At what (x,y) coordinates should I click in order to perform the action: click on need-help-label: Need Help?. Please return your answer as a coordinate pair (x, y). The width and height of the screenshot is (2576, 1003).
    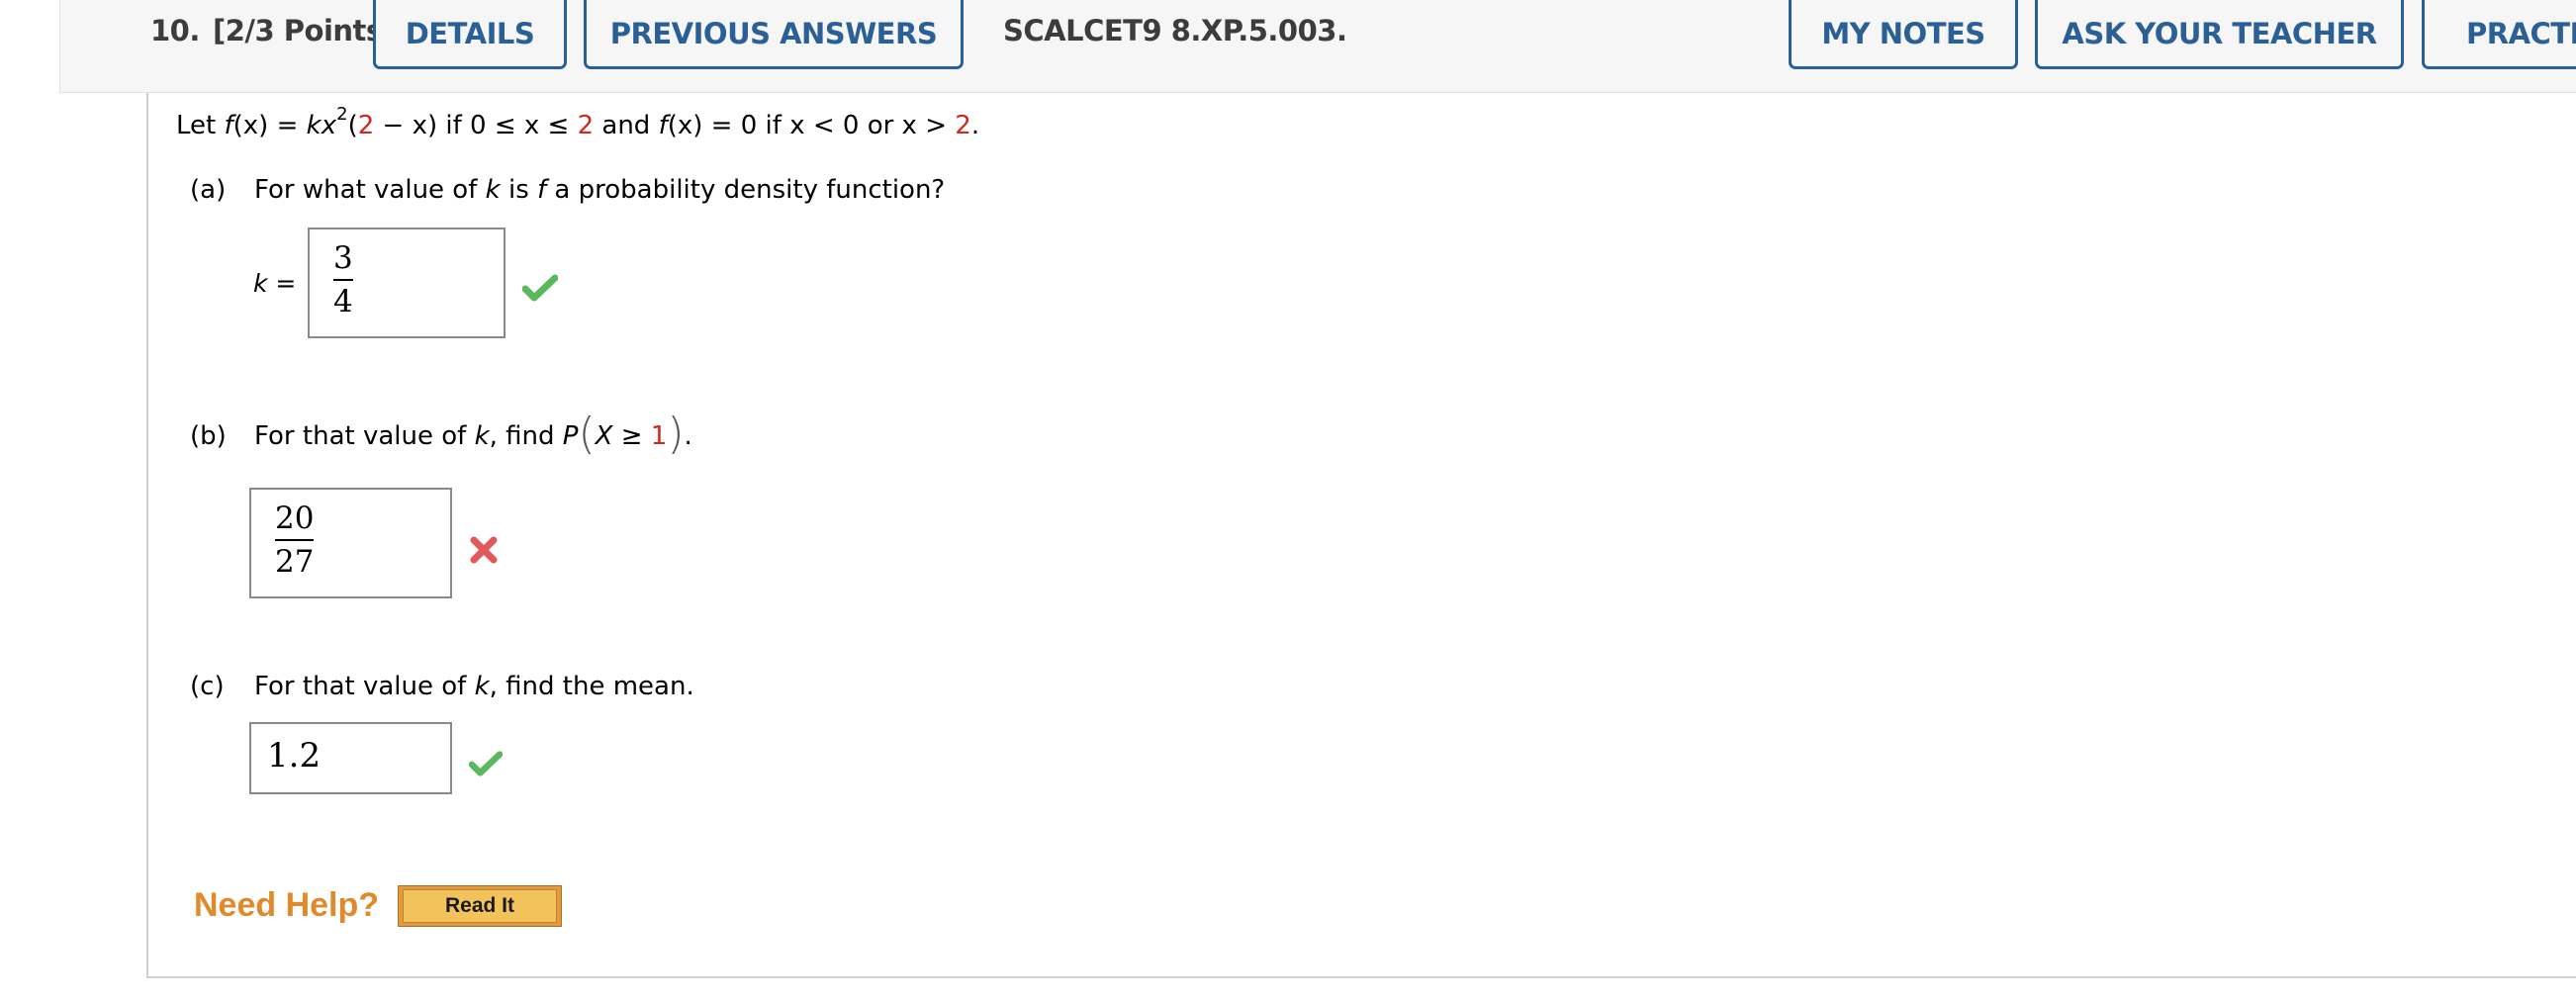
    Looking at the image, I should click on (287, 905).